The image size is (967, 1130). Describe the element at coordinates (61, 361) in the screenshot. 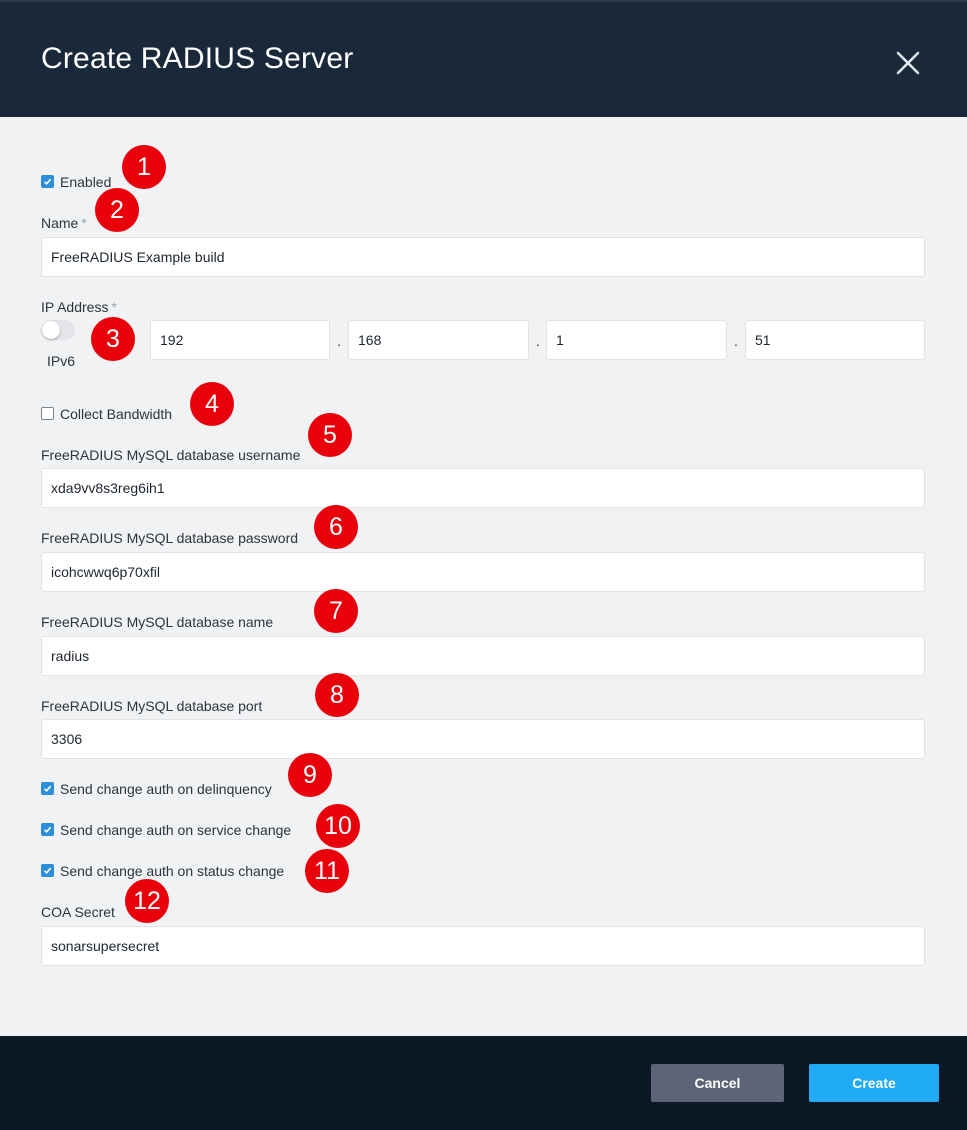

I see `ipv6-label: IPv6` at that location.